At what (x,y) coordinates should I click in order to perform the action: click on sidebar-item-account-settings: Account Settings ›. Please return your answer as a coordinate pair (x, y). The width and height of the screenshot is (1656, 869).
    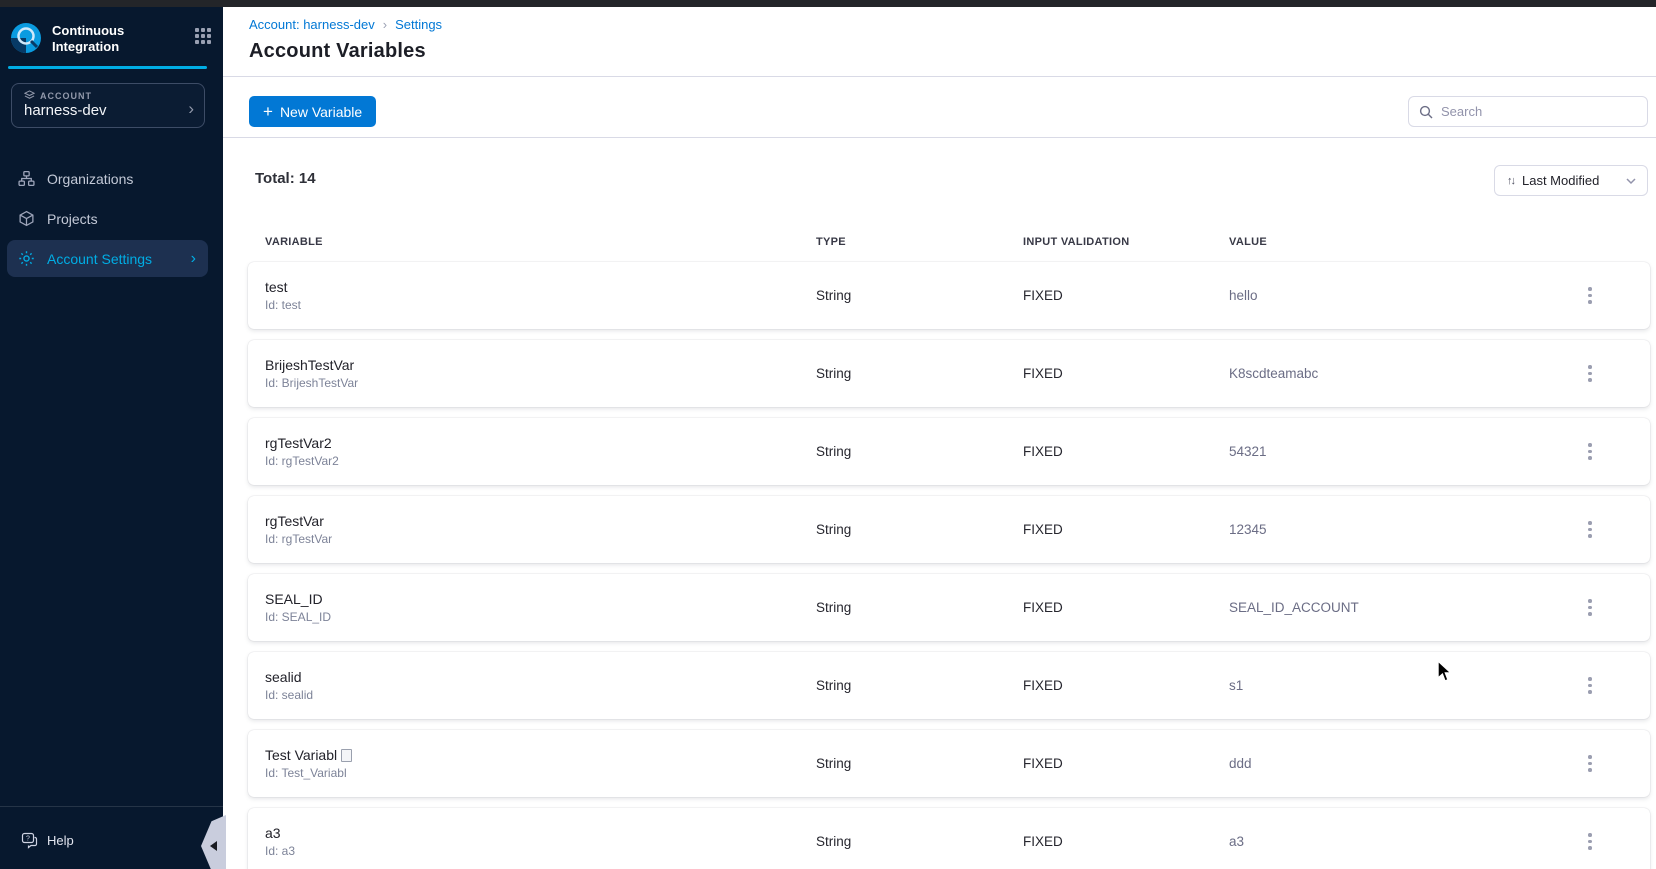
    Looking at the image, I should click on (107, 258).